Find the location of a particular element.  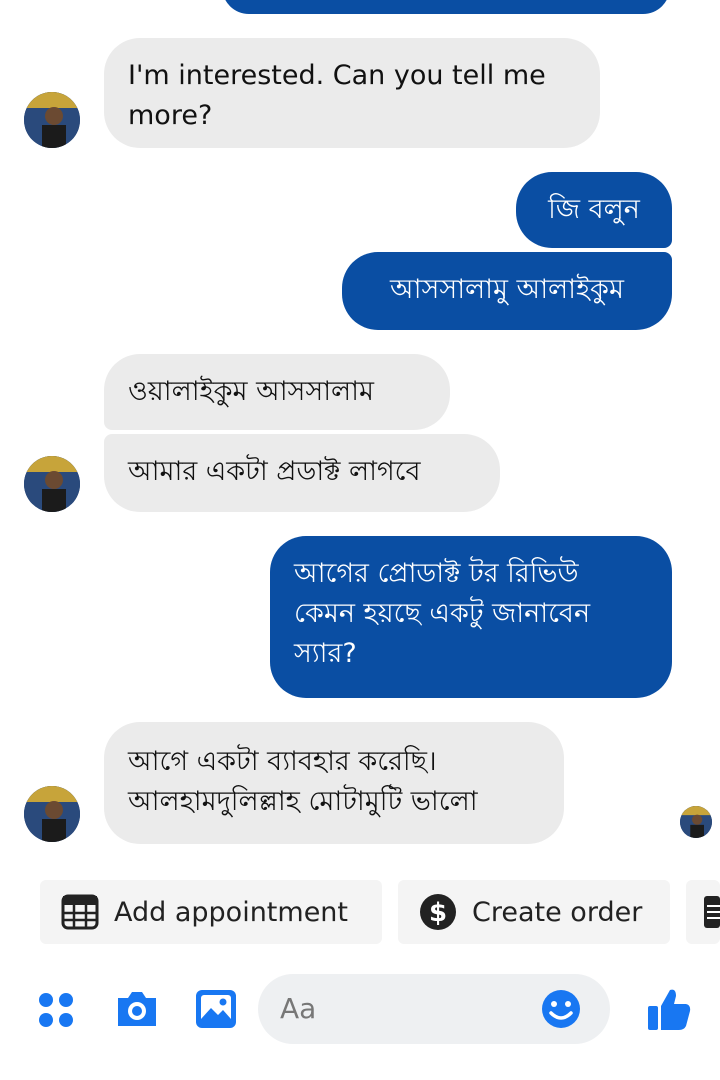

message-bubble-outgoing: জি বলুন is located at coordinates (594, 210).